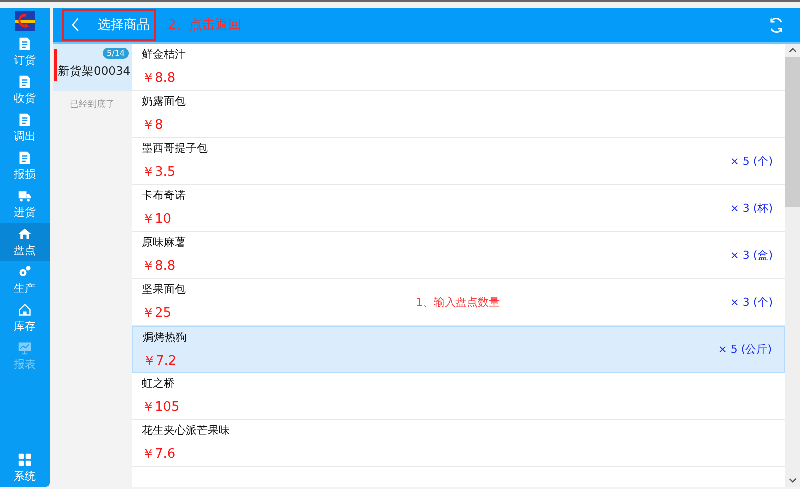 This screenshot has height=489, width=800. Describe the element at coordinates (165, 337) in the screenshot. I see `product-name: 焗烤热狗` at that location.